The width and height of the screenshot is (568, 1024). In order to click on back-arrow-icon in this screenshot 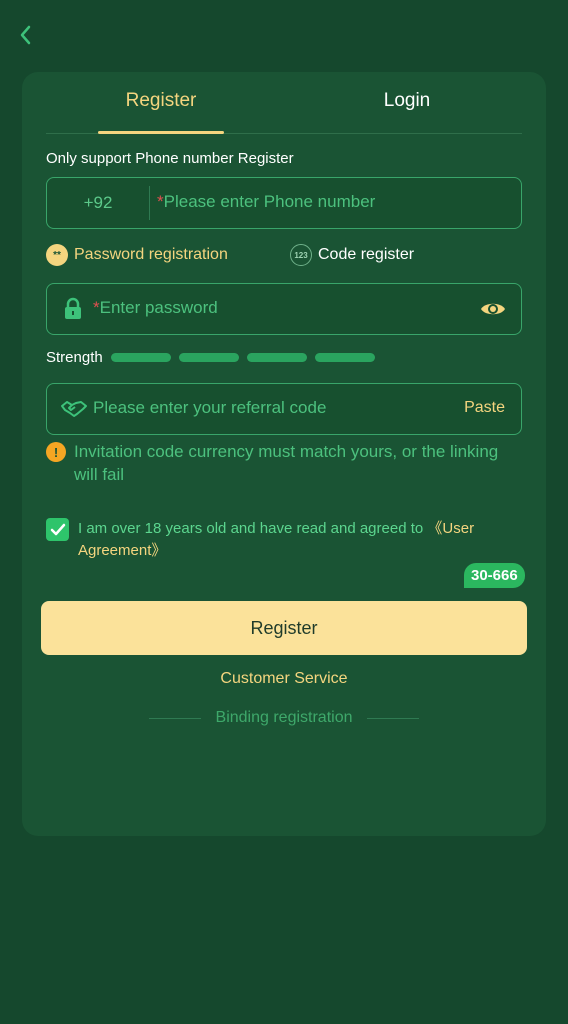, I will do `click(25, 35)`.